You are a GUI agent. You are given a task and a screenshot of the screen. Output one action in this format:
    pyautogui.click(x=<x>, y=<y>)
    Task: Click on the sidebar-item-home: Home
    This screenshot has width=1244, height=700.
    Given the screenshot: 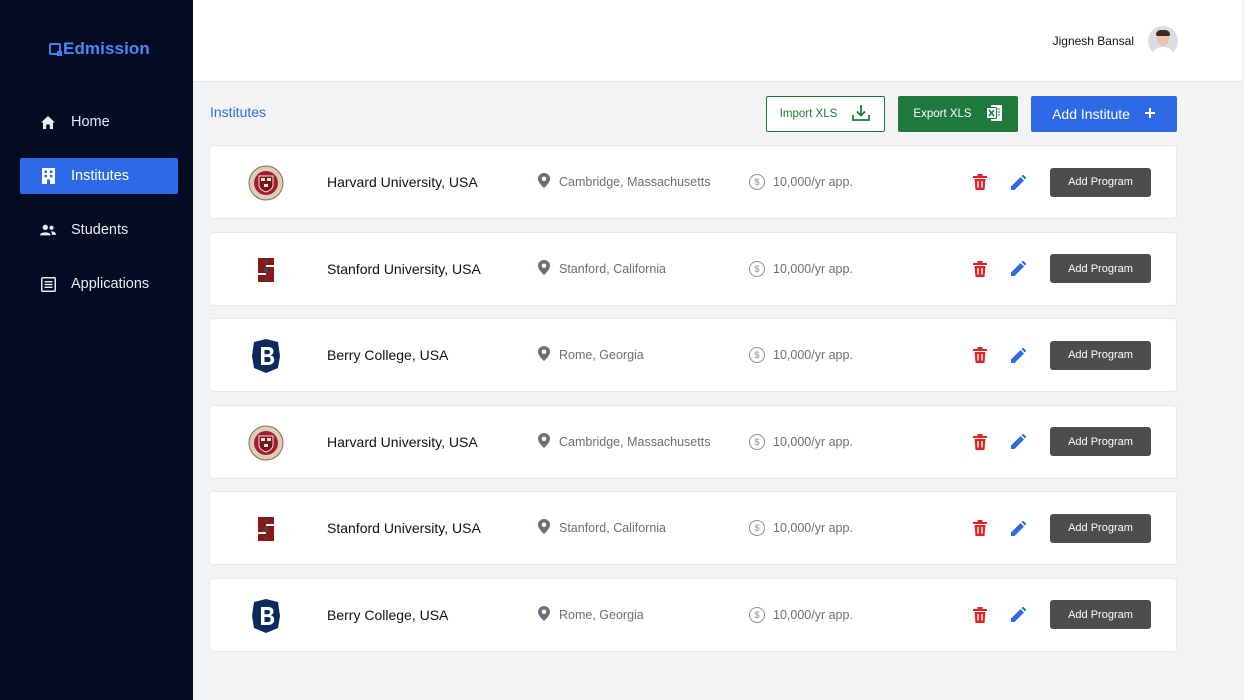 What is the action you would take?
    pyautogui.click(x=99, y=122)
    